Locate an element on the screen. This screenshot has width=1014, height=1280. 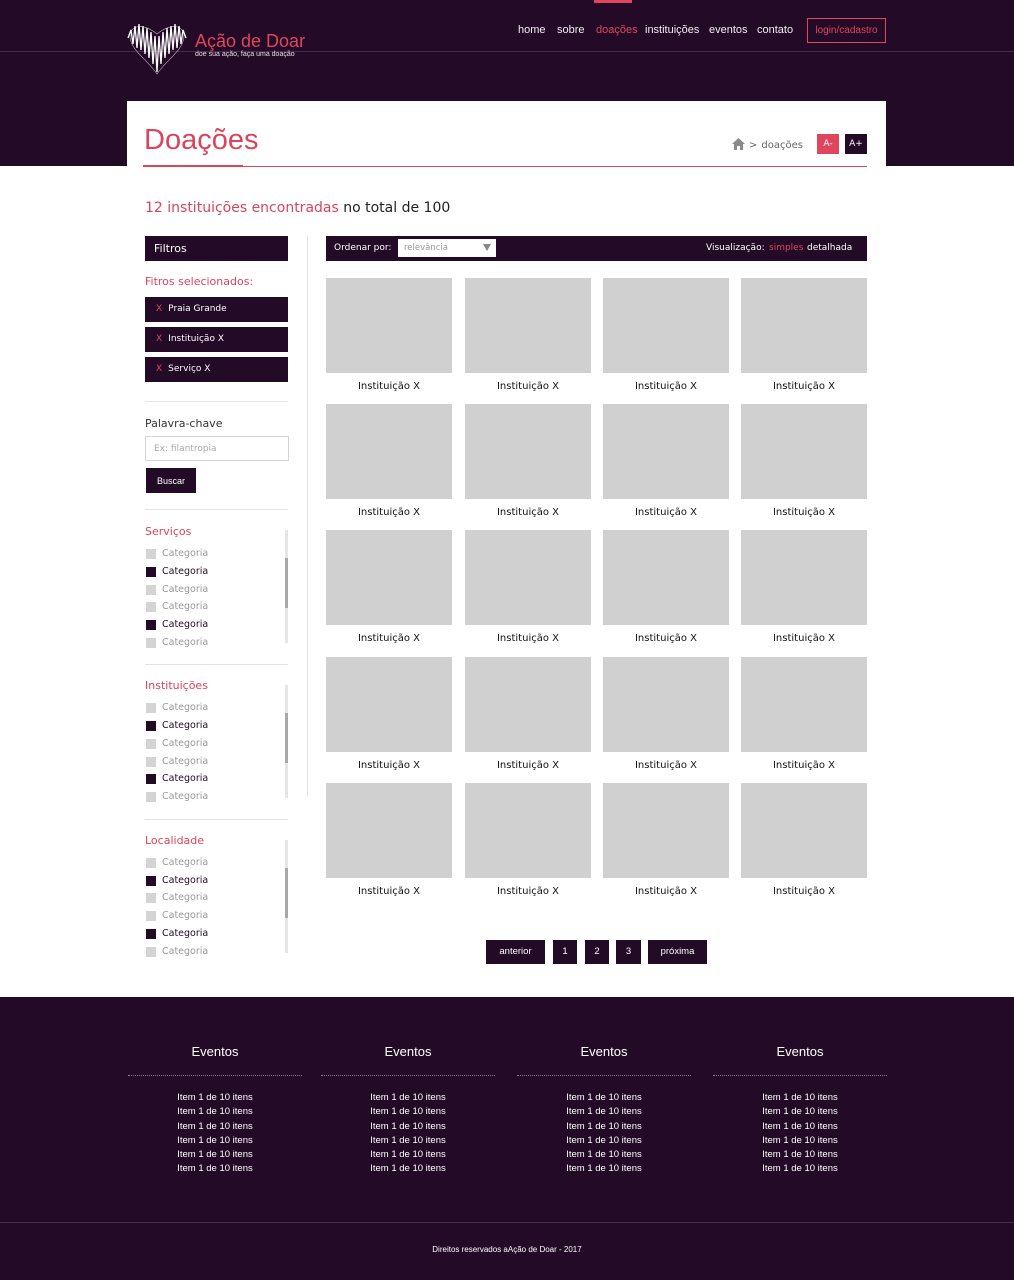
selected-filter-chip: X Serviço X is located at coordinates (216, 369).